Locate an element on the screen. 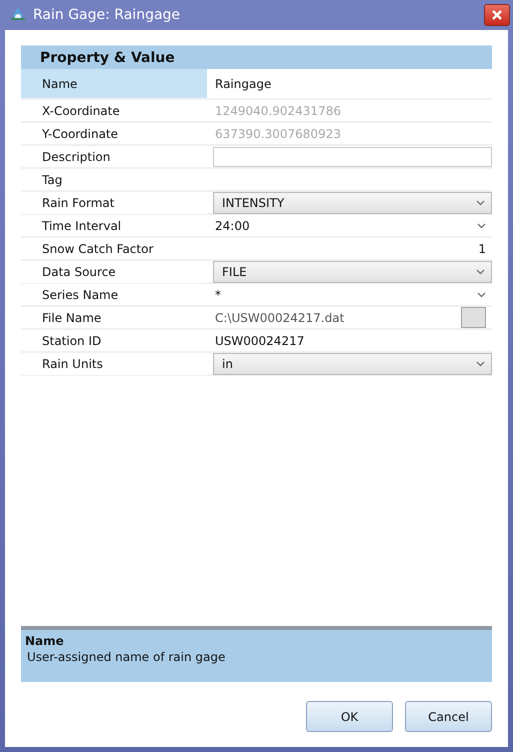 The image size is (513, 752). property-value: * is located at coordinates (218, 295).